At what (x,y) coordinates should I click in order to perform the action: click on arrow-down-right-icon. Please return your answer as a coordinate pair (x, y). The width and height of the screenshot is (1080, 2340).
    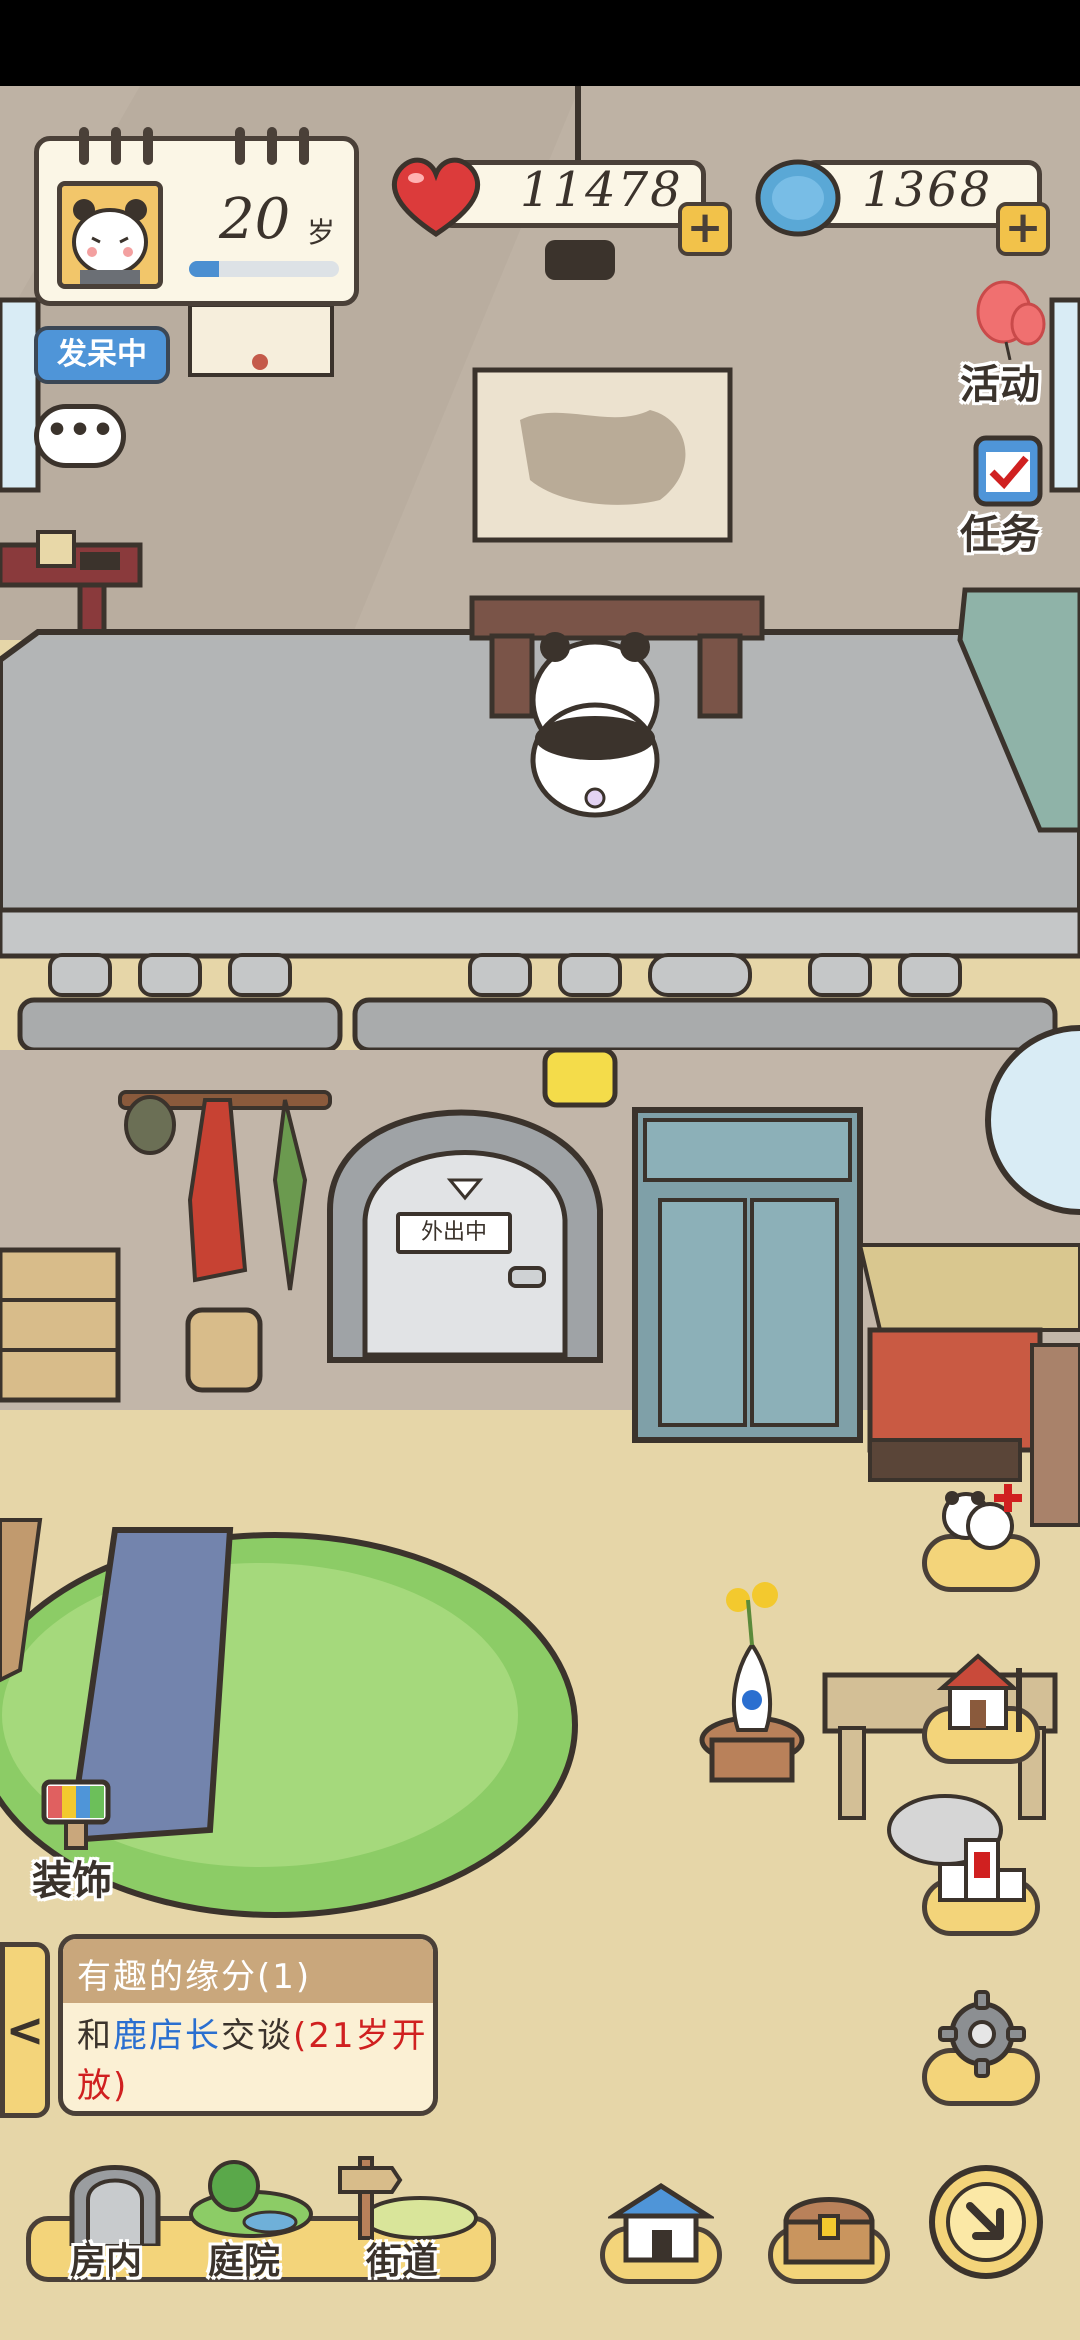
    Looking at the image, I should click on (986, 2222).